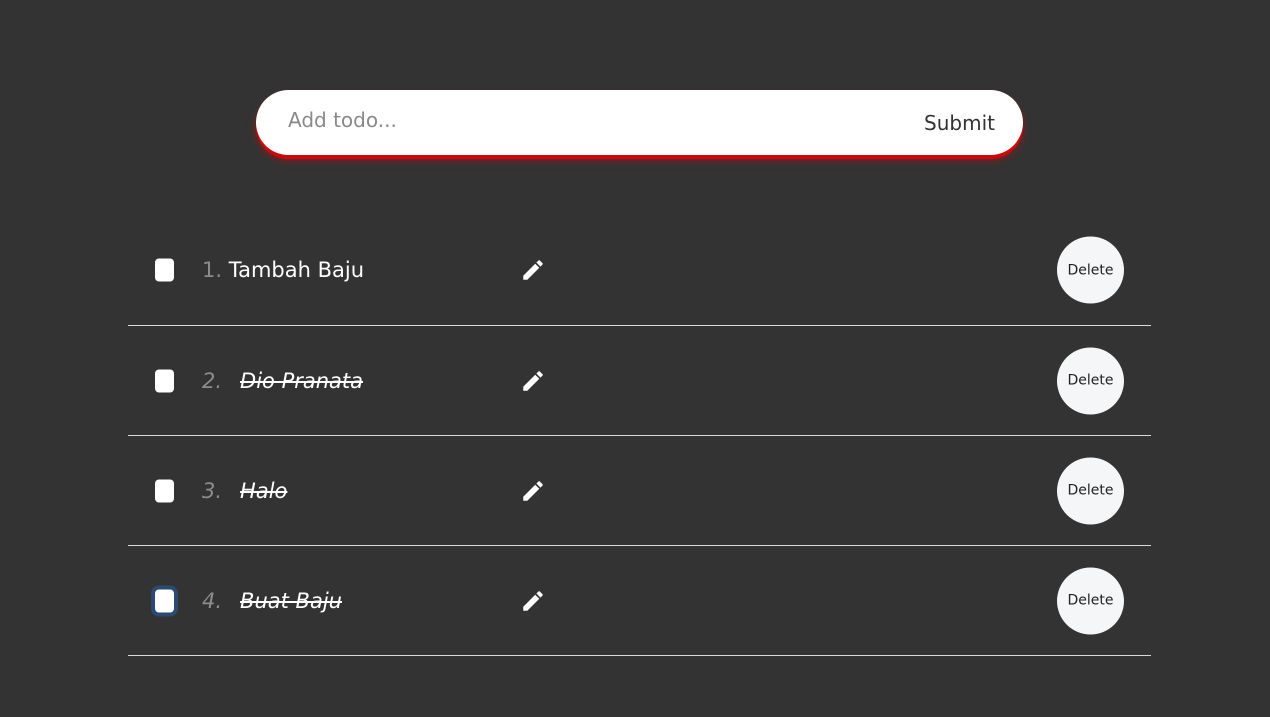 This screenshot has height=717, width=1270. Describe the element at coordinates (296, 270) in the screenshot. I see `todo-label: Tambah Baju` at that location.